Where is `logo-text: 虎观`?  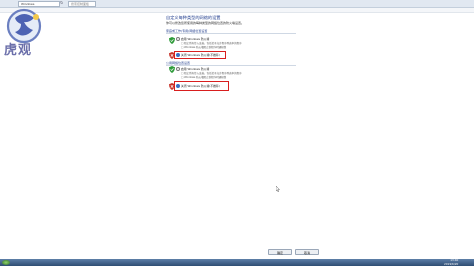 logo-text: 虎观 is located at coordinates (18, 50).